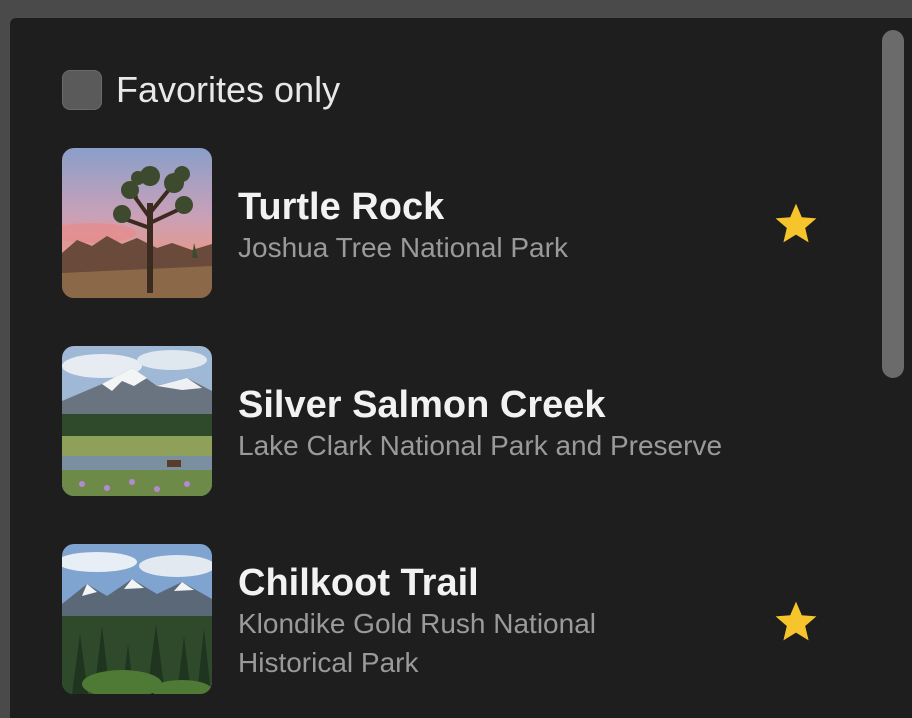 The height and width of the screenshot is (718, 912). Describe the element at coordinates (422, 405) in the screenshot. I see `landmark-name: Silver Salmon Creek` at that location.